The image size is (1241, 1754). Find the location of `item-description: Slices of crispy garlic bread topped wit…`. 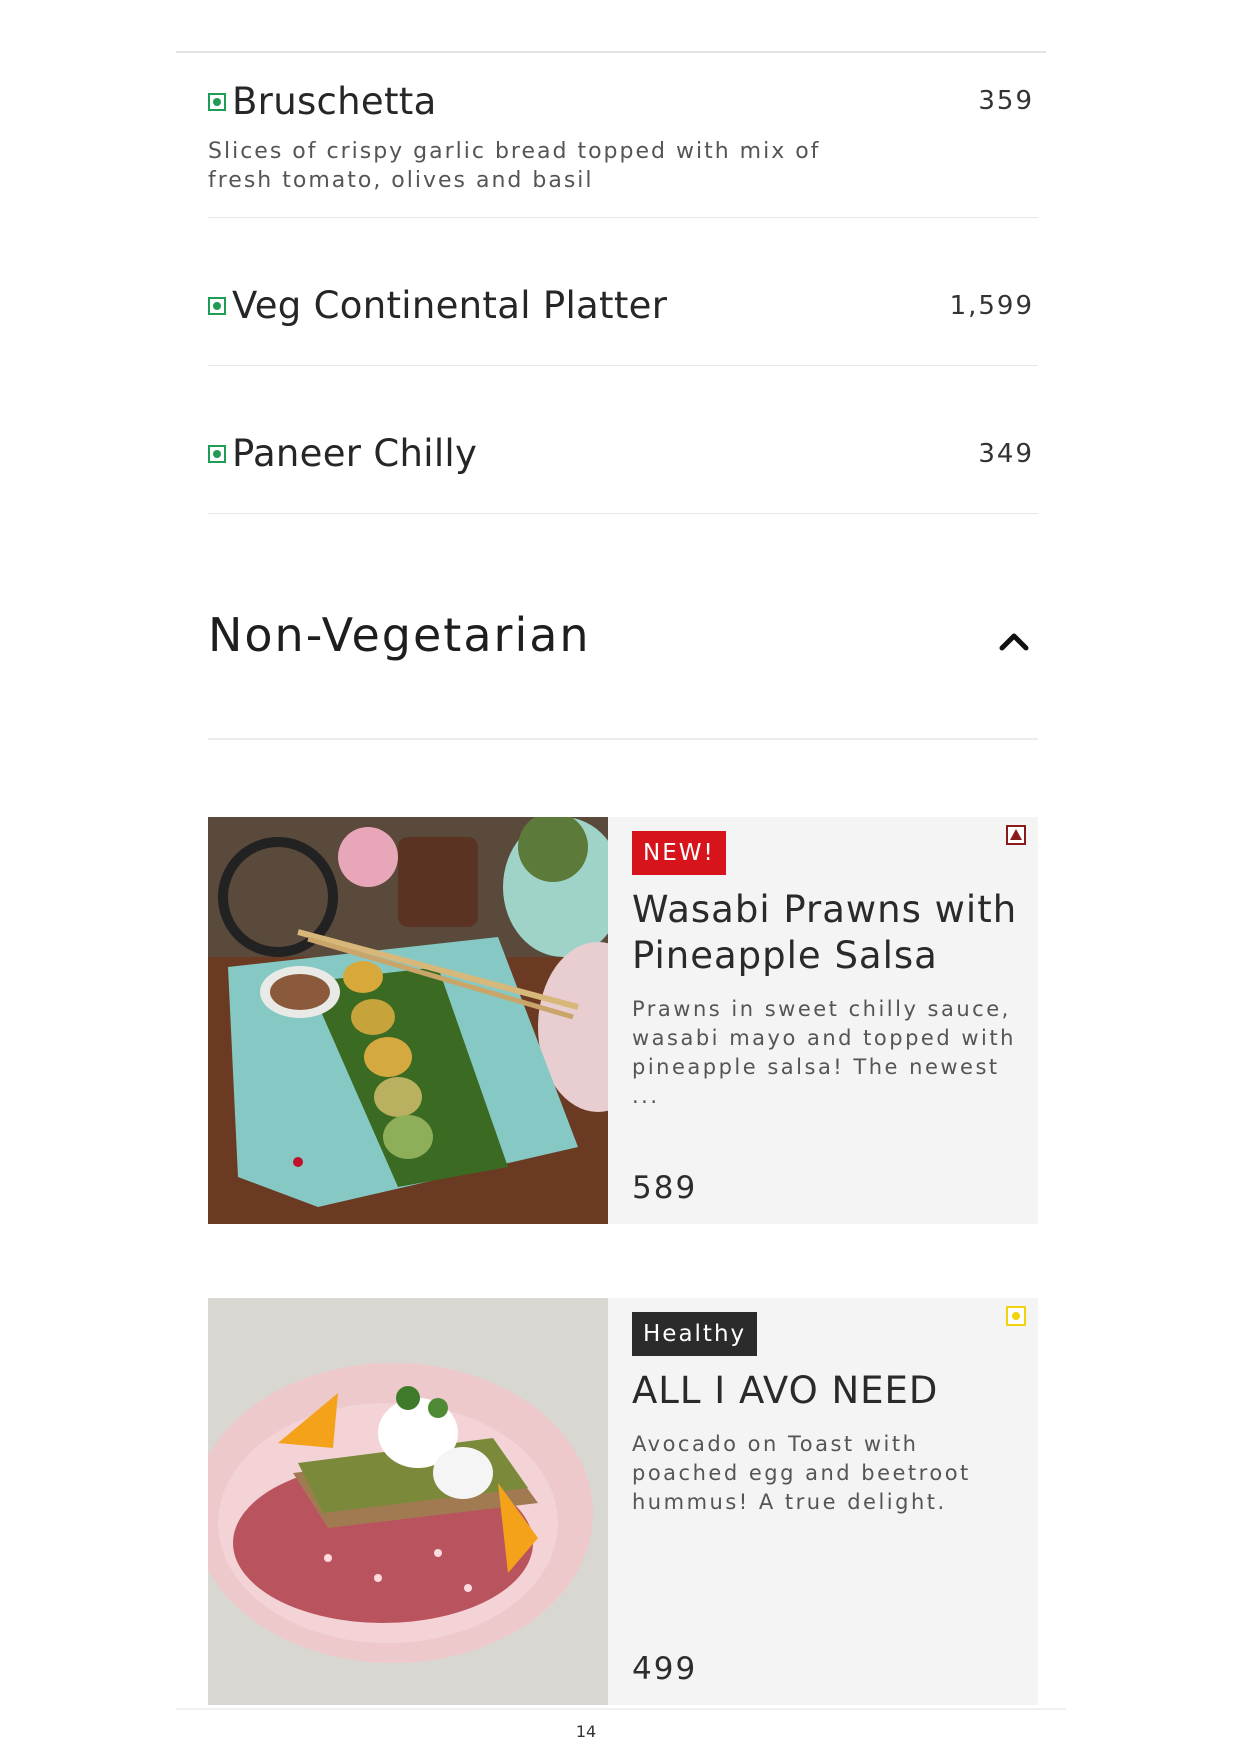

item-description: Slices of crispy garlic bread topped wit… is located at coordinates (514, 166).